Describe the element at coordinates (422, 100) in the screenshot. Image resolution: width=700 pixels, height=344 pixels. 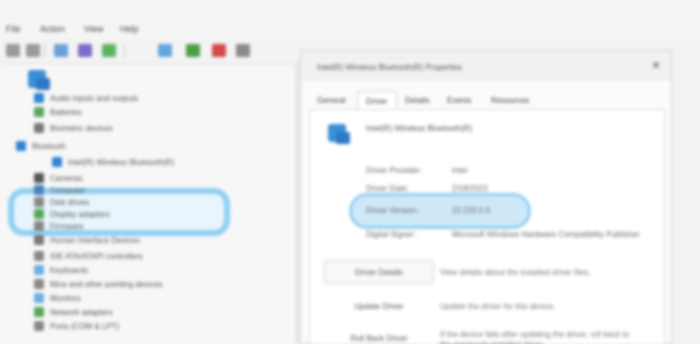
I see `tab-details: Details` at that location.